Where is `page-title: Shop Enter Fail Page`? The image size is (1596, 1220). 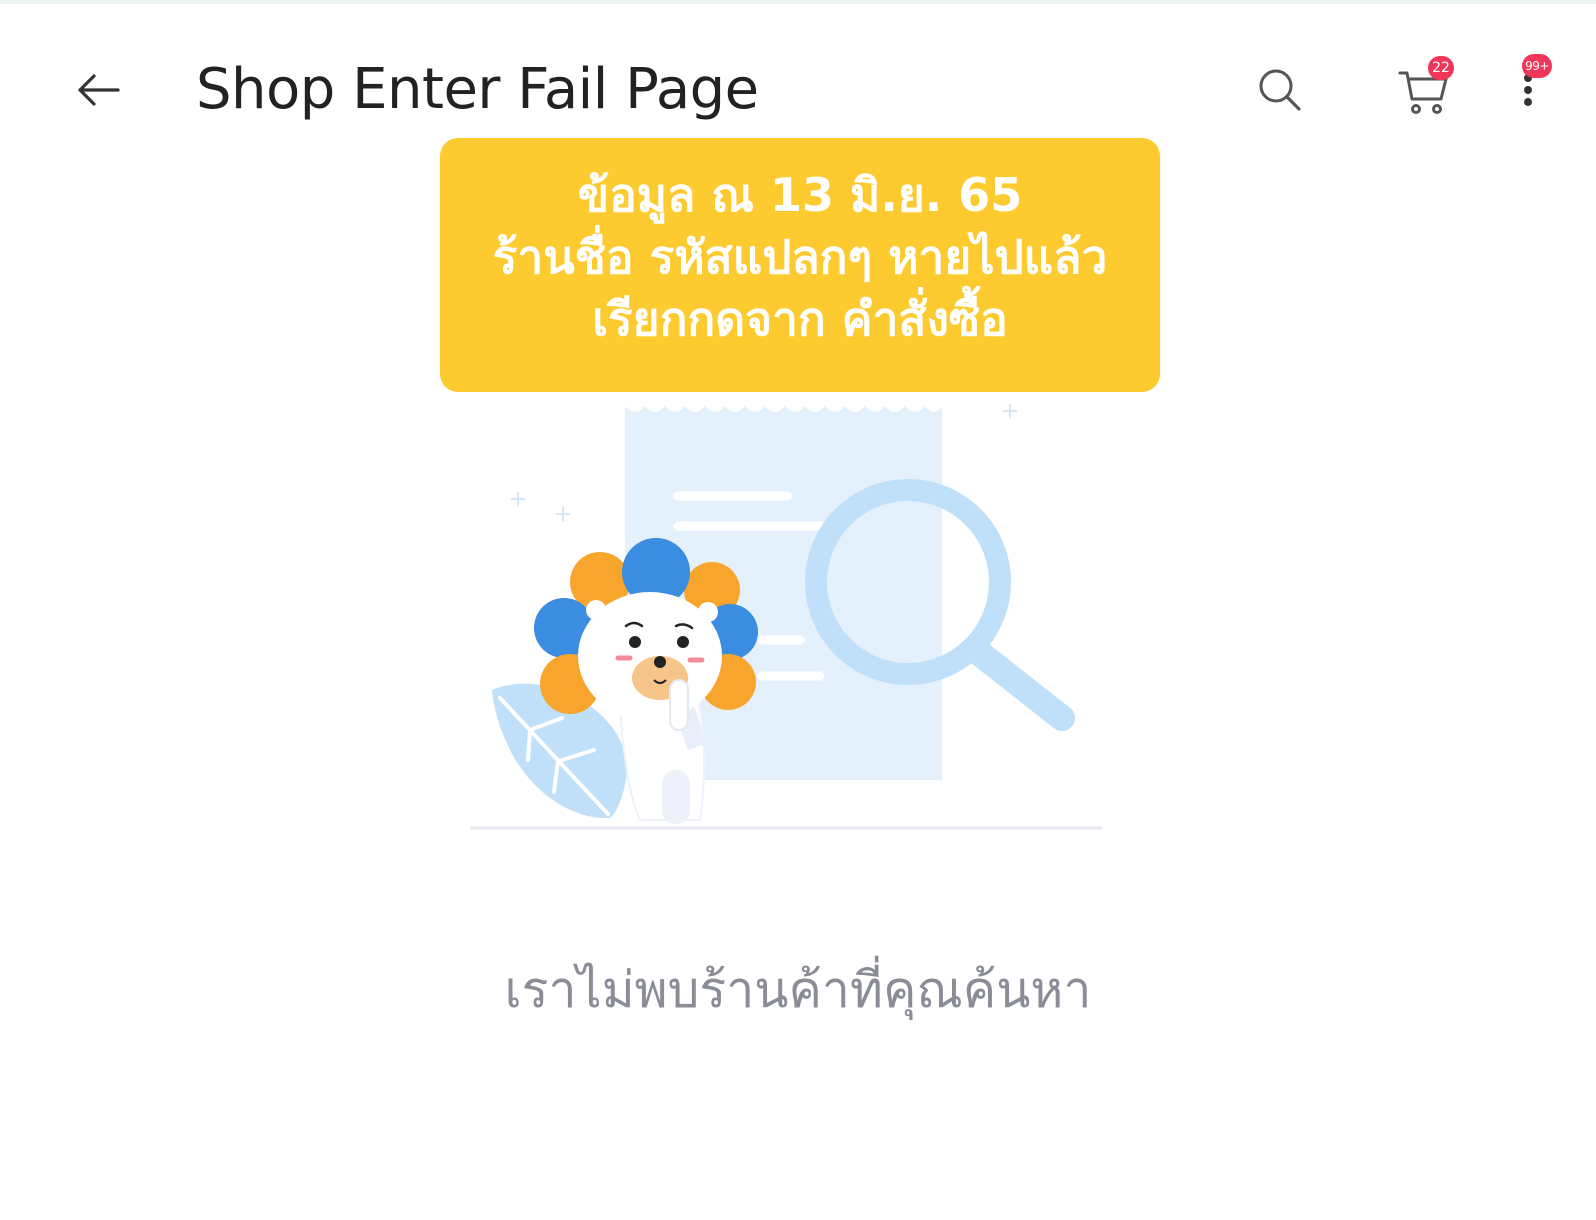 page-title: Shop Enter Fail Page is located at coordinates (477, 89).